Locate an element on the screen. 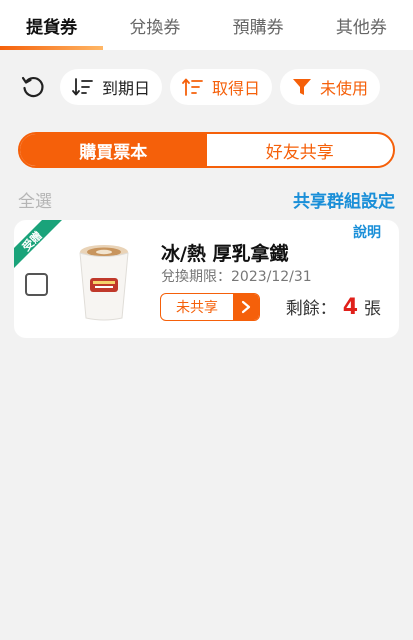 The height and width of the screenshot is (640, 413). share-status-label: 未共享 is located at coordinates (197, 308).